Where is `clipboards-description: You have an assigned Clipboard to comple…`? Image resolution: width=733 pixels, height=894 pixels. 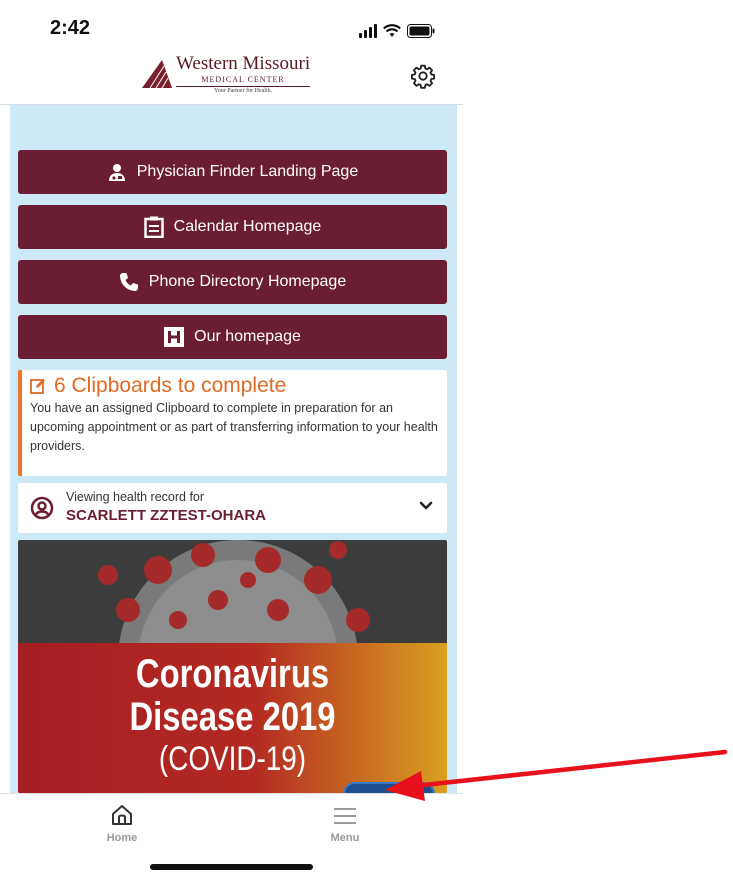
clipboards-description: You have an assigned Clipboard to comple… is located at coordinates (234, 427).